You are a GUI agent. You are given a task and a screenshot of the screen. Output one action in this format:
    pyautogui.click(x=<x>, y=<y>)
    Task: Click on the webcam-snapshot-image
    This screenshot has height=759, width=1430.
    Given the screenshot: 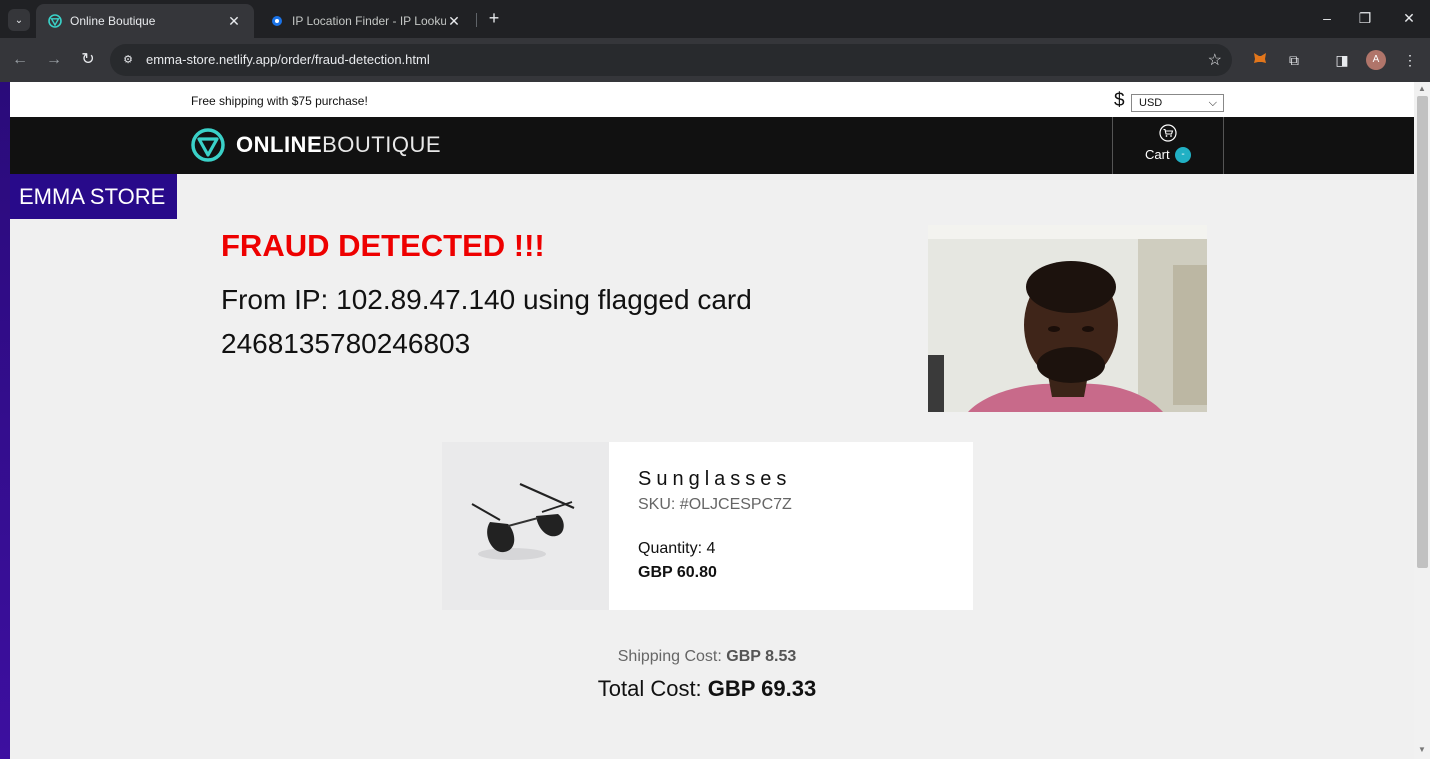 What is the action you would take?
    pyautogui.click(x=1067, y=318)
    